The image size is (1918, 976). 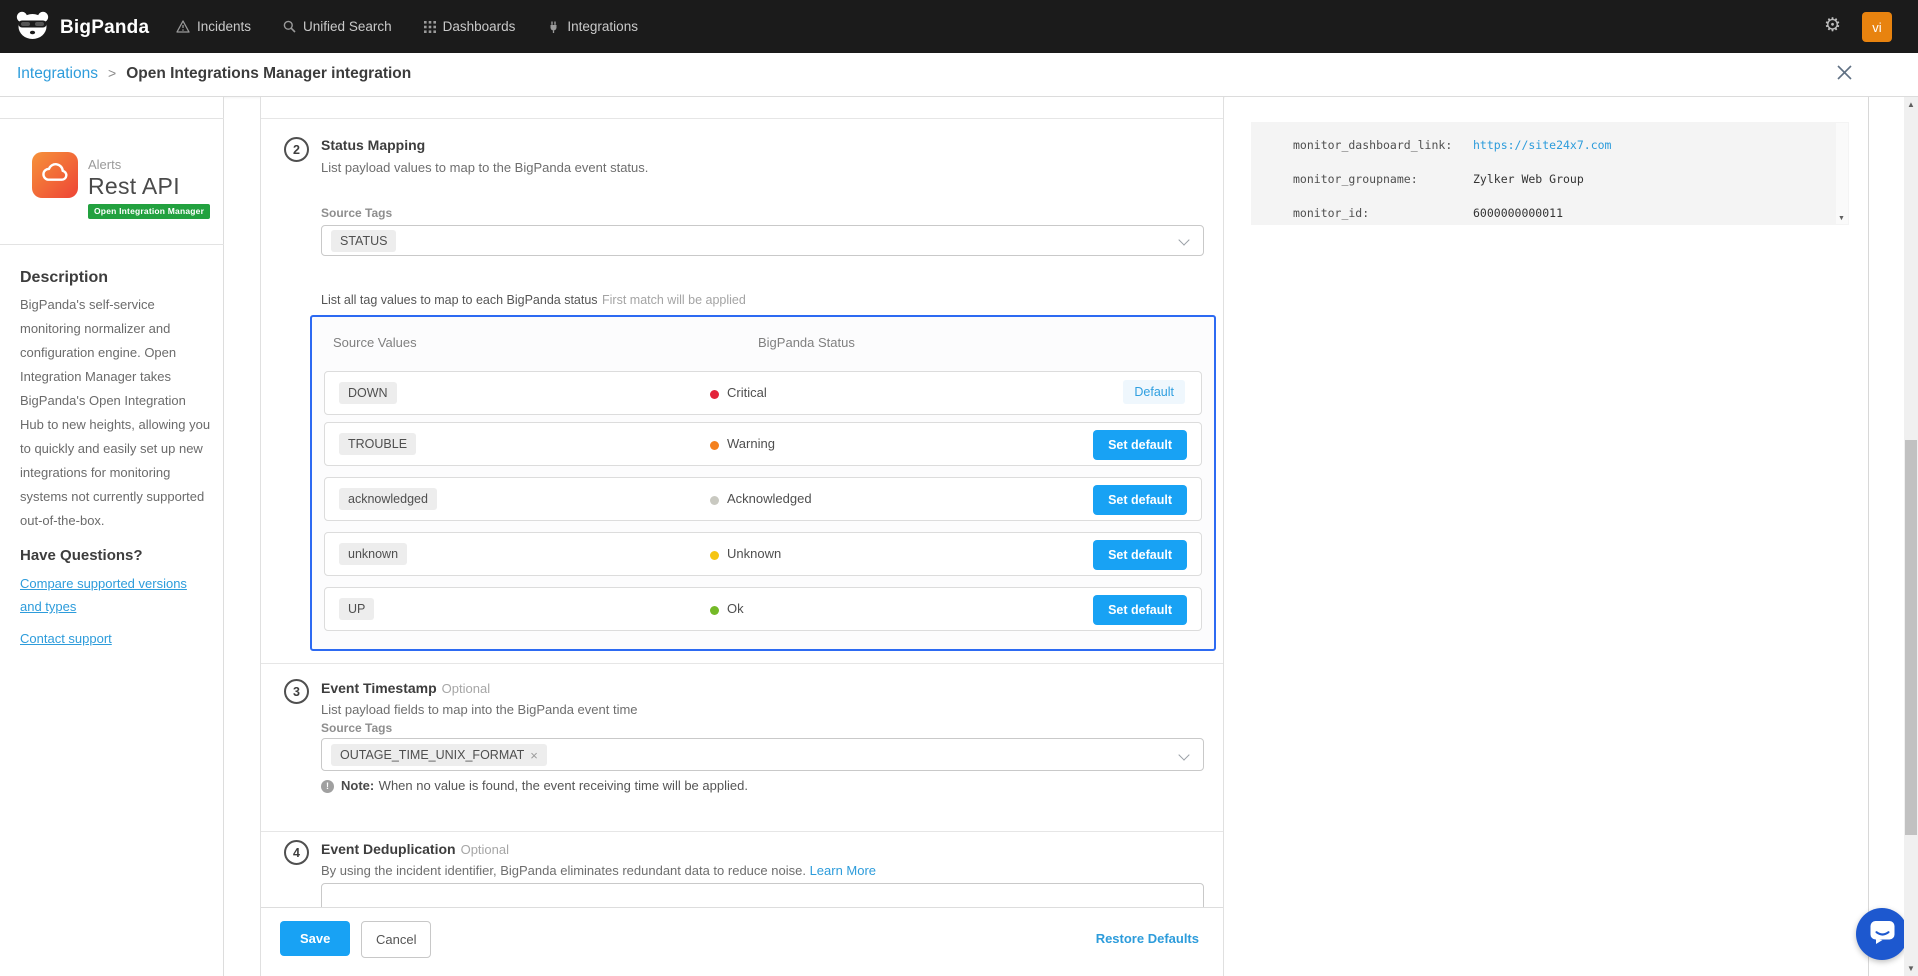 I want to click on source-value: acknowledged, so click(x=388, y=499).